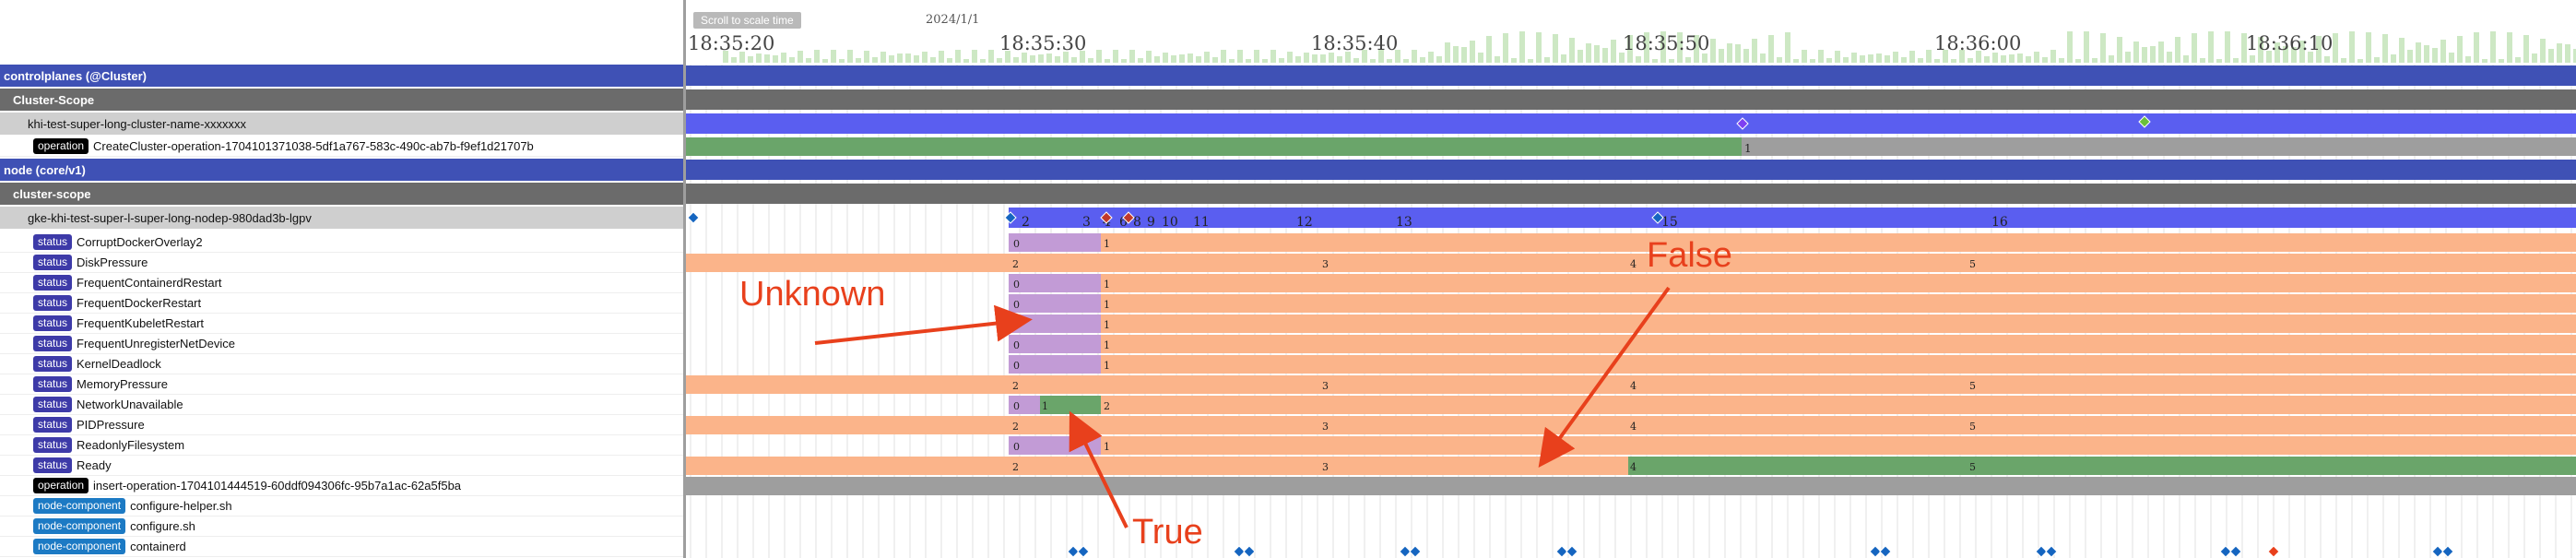 This screenshot has width=2576, height=558. I want to click on tree-row-kind: cluster-scope, so click(341, 194).